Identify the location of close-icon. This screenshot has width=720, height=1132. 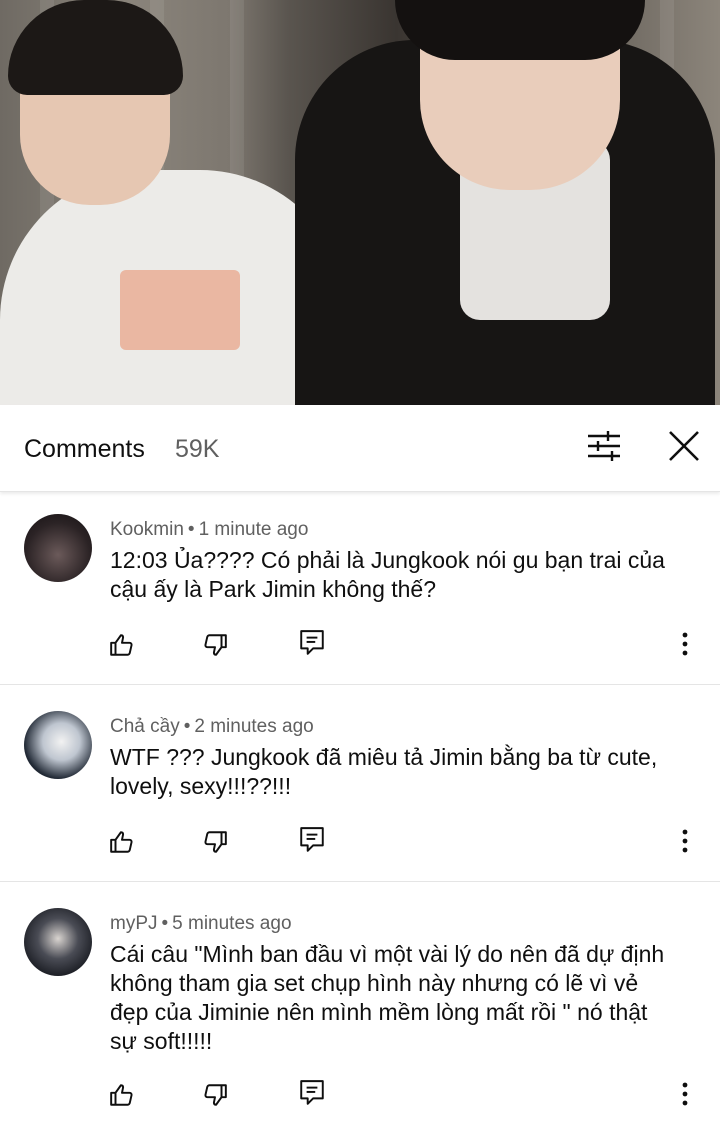
(684, 446).